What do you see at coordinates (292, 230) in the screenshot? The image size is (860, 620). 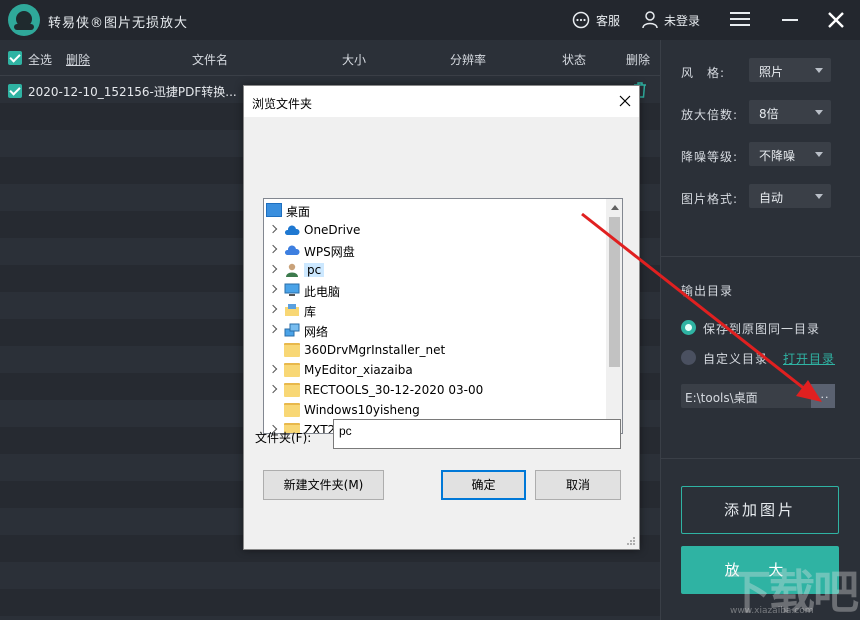 I see `cloud-icon` at bounding box center [292, 230].